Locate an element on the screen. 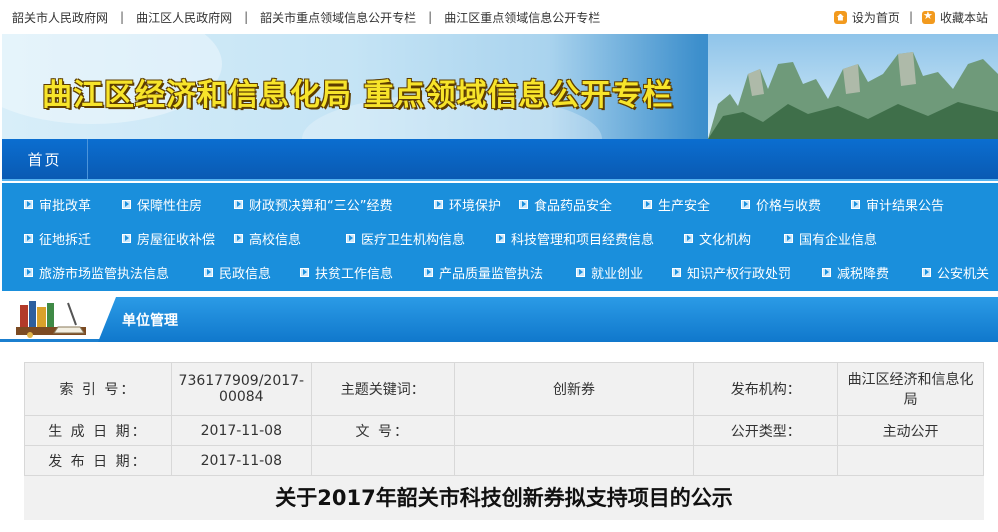 This screenshot has height=532, width=998. pub-date-value: 2017-11-08 is located at coordinates (241, 460).